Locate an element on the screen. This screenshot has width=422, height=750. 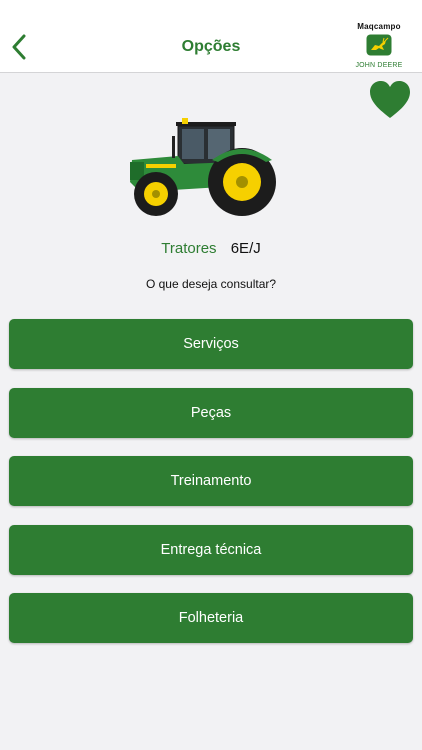
heart-icon is located at coordinates (390, 99).